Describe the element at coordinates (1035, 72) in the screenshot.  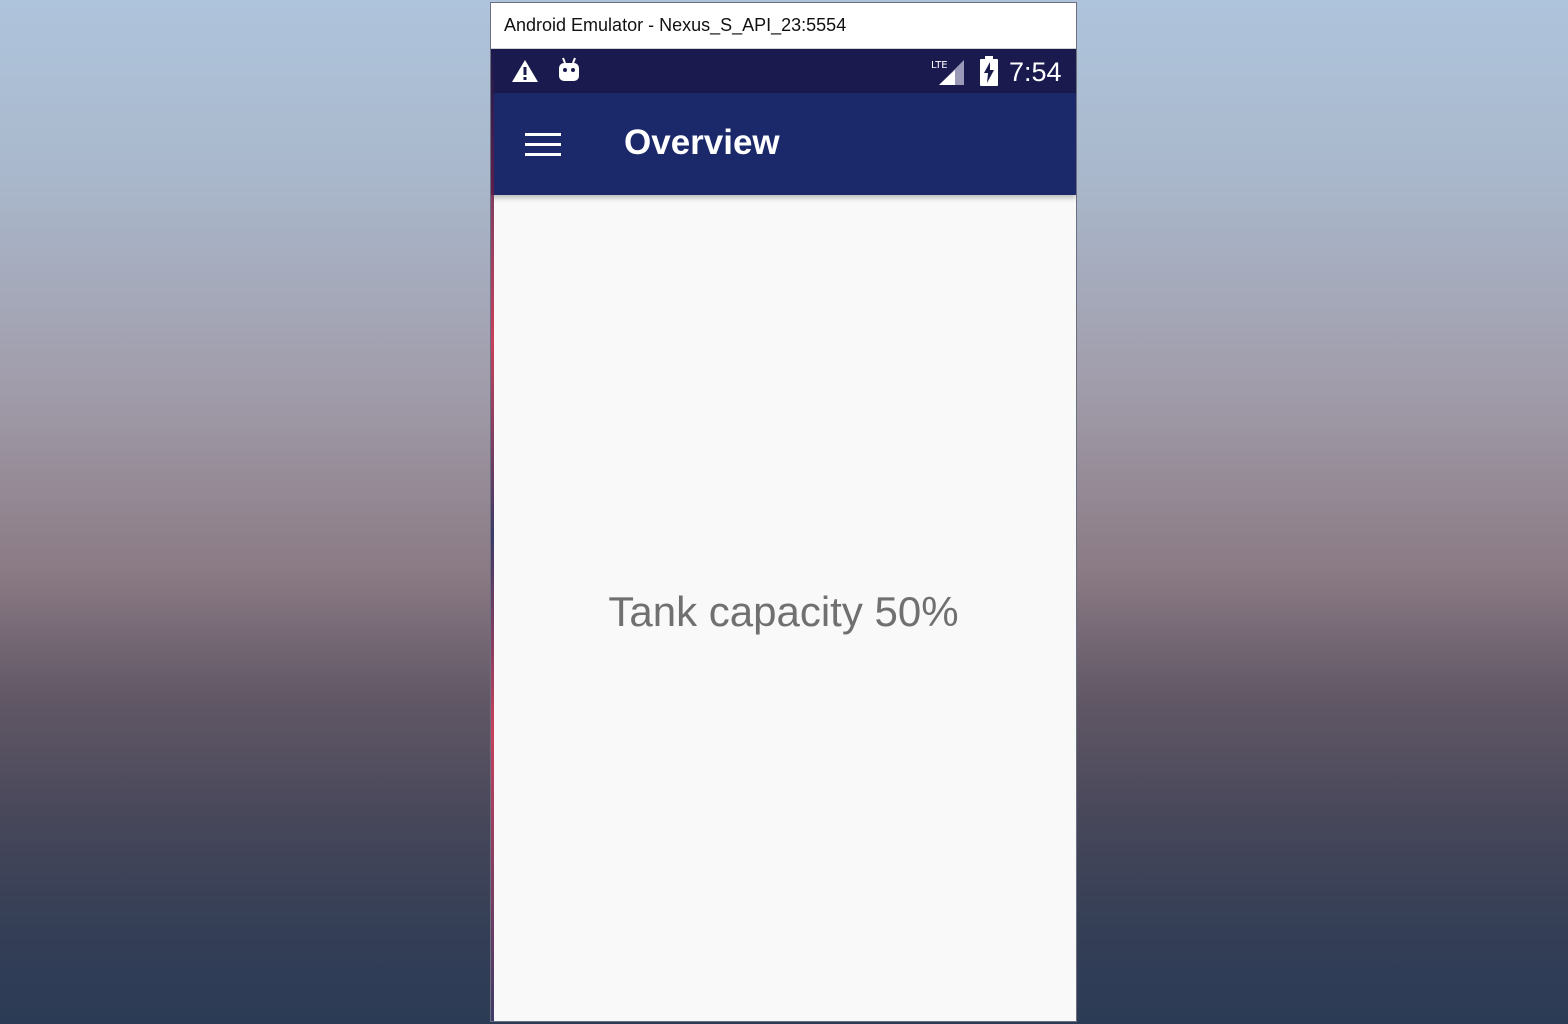
I see `status-clock: 7:54` at that location.